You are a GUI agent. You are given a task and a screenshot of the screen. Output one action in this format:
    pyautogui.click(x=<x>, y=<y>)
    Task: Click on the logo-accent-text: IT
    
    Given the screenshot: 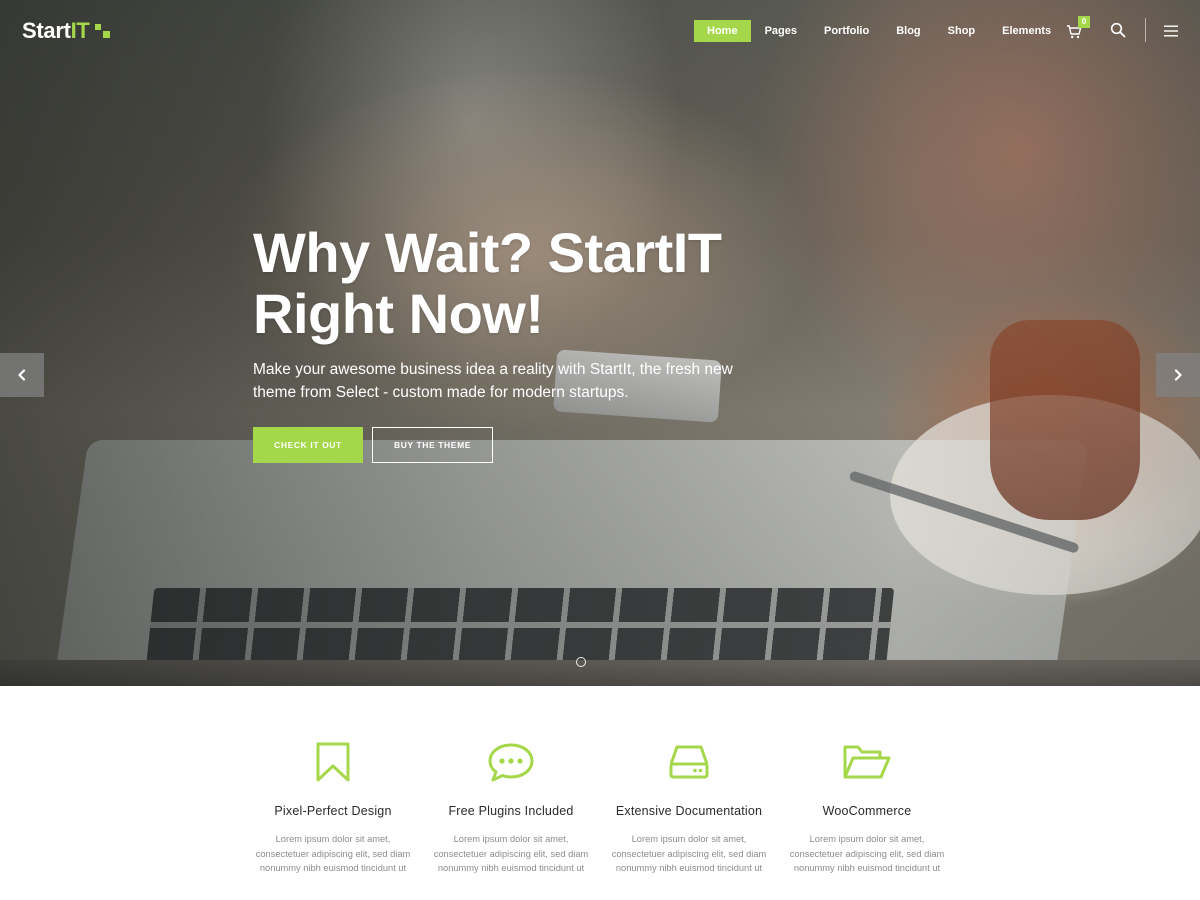 What is the action you would take?
    pyautogui.click(x=80, y=30)
    